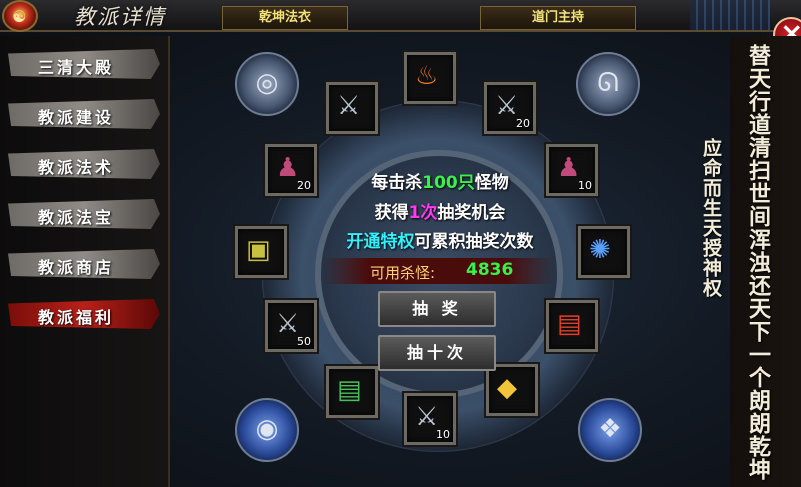  What do you see at coordinates (523, 123) in the screenshot?
I see `prize-count: 20` at bounding box center [523, 123].